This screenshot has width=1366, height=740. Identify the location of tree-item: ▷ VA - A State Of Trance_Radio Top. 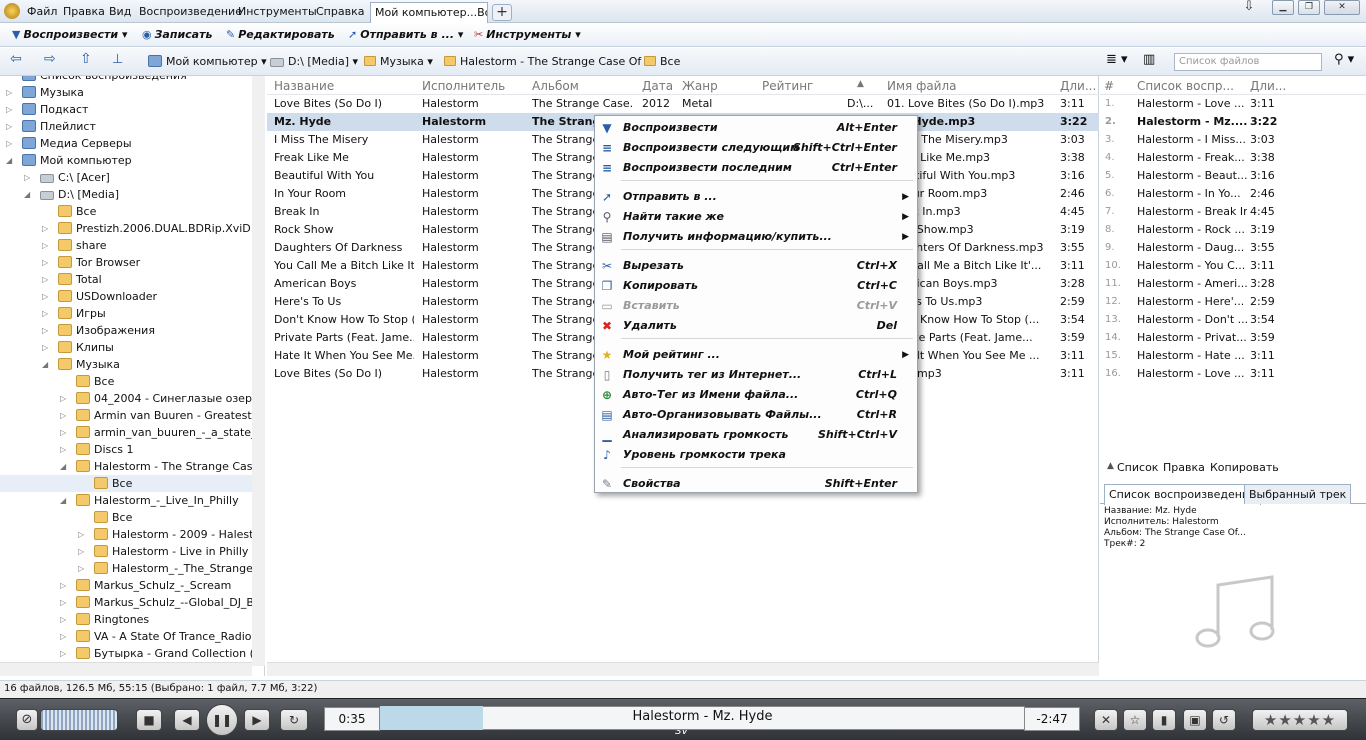
(132, 636).